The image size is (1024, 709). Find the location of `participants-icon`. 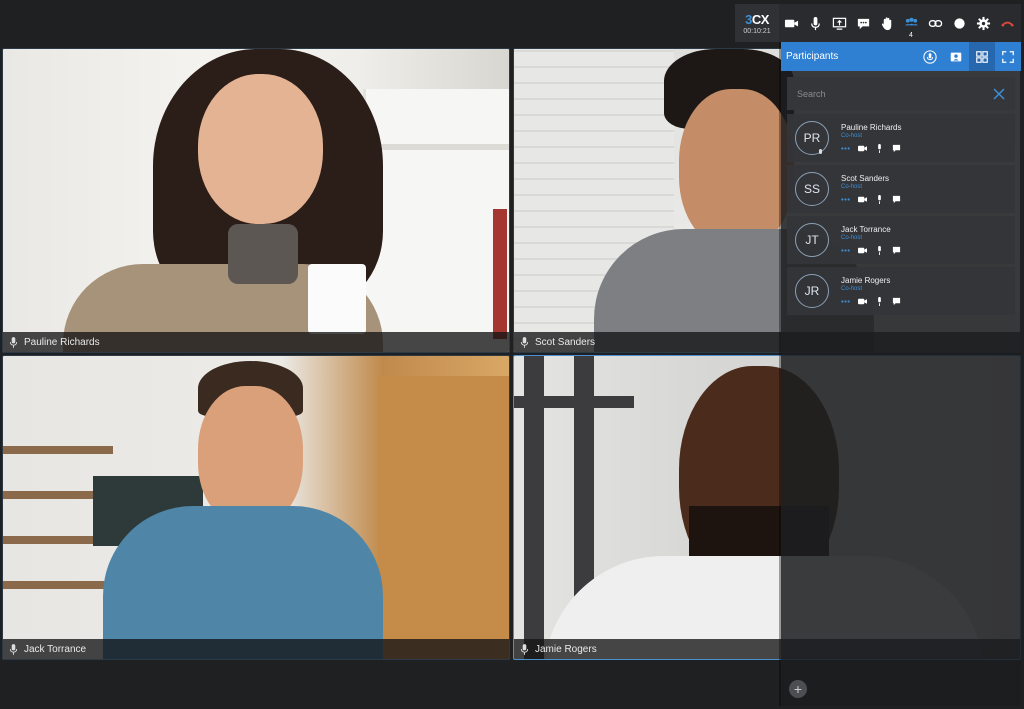

participants-icon is located at coordinates (911, 21).